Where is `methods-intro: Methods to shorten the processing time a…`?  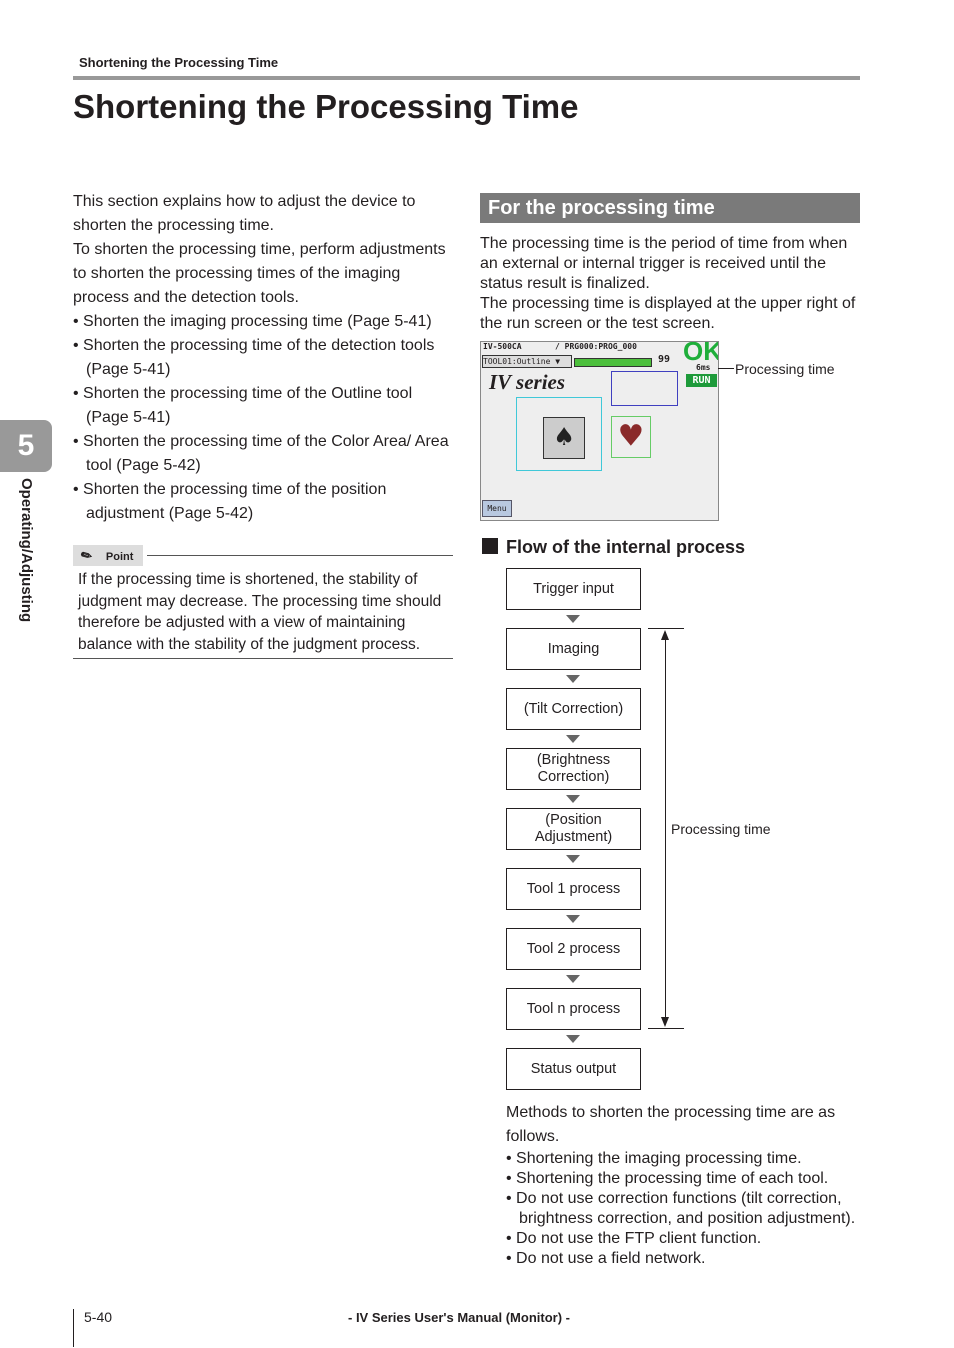
methods-intro: Methods to shorten the processing time a… is located at coordinates (671, 1124).